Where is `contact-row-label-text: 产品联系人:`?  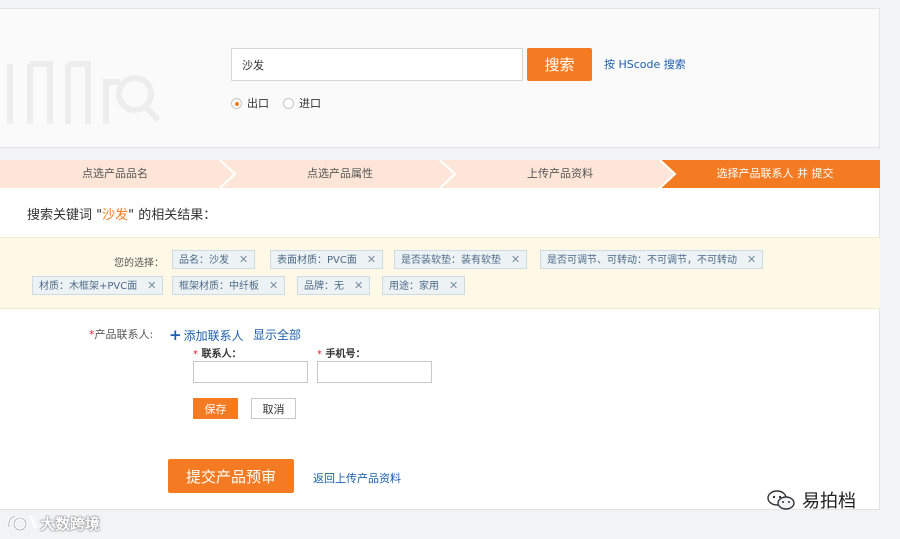
contact-row-label-text: 产品联系人: is located at coordinates (124, 334).